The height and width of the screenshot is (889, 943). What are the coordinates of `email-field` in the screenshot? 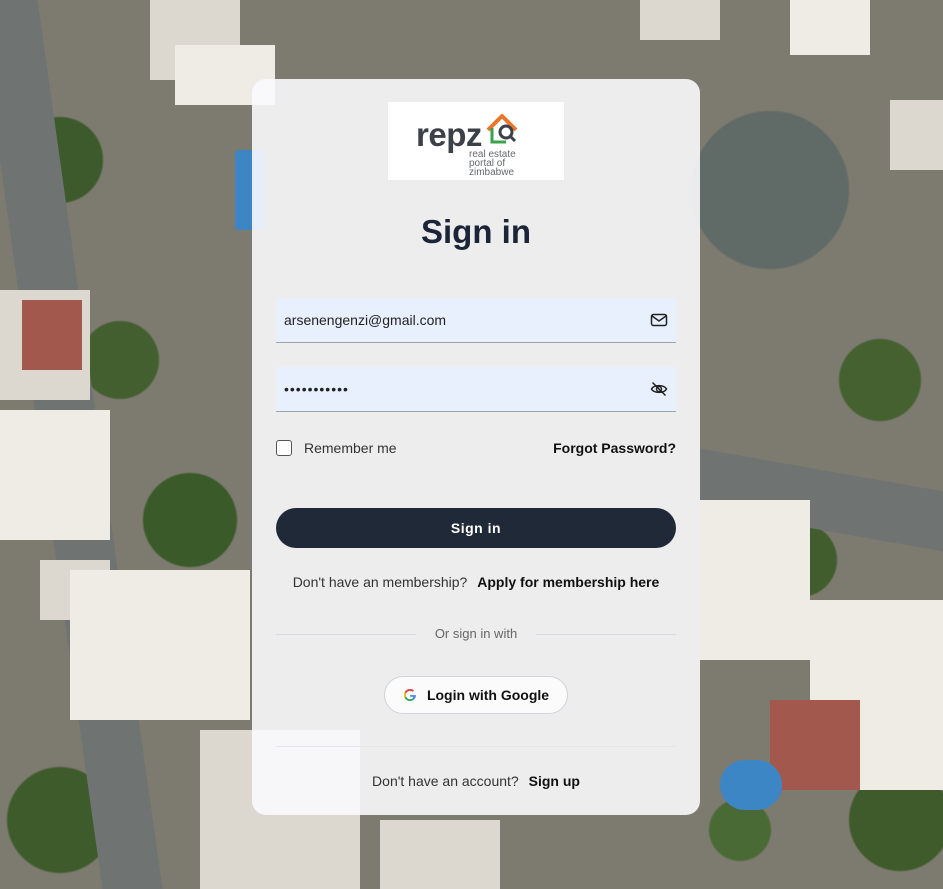 It's located at (459, 320).